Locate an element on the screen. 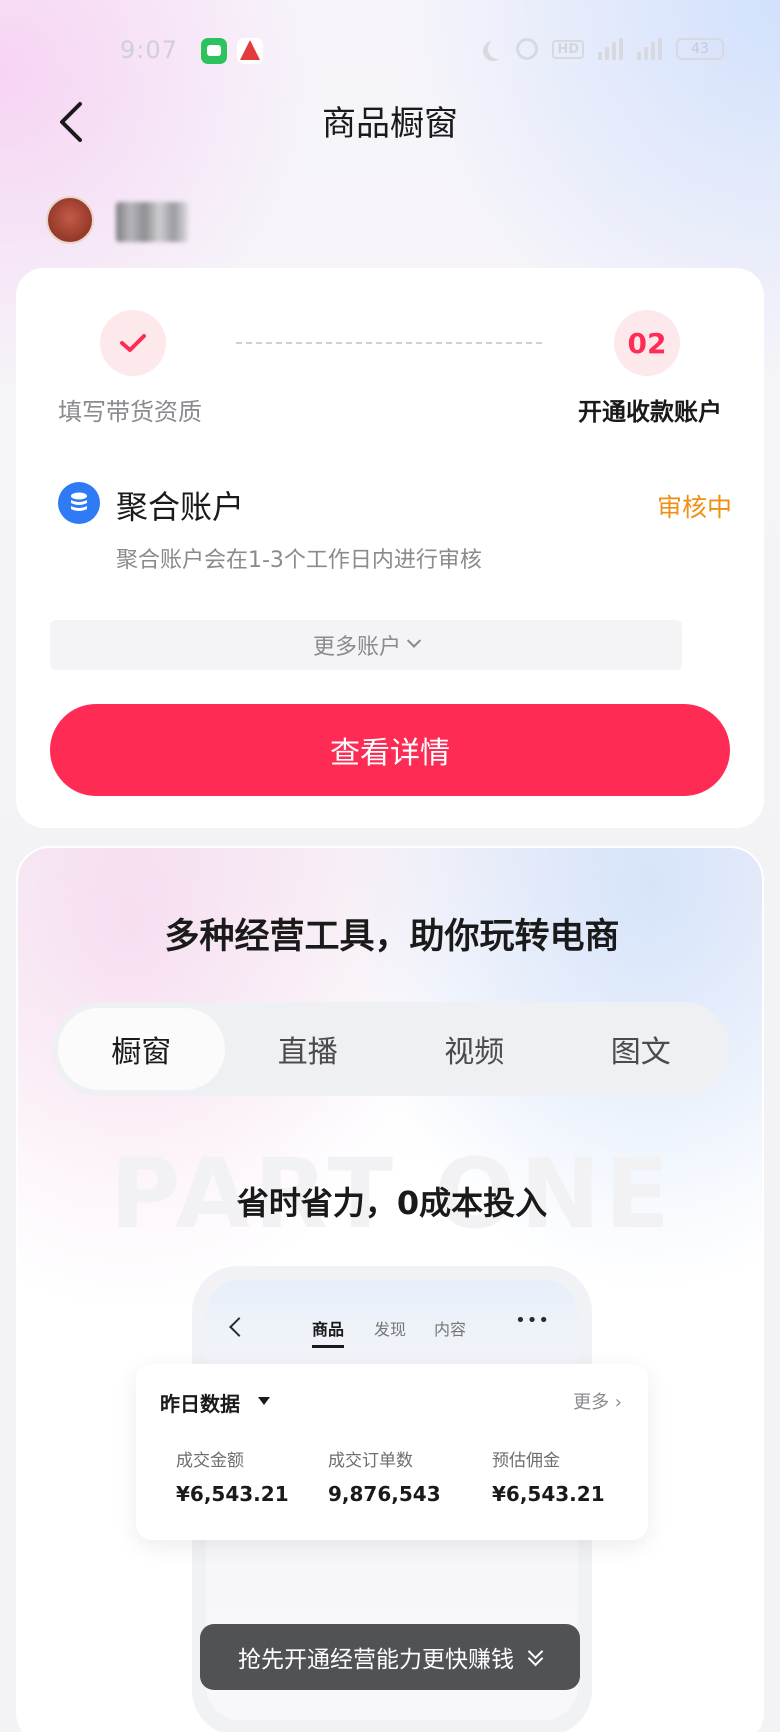  more-accounts-button: 更多账户 is located at coordinates (366, 645).